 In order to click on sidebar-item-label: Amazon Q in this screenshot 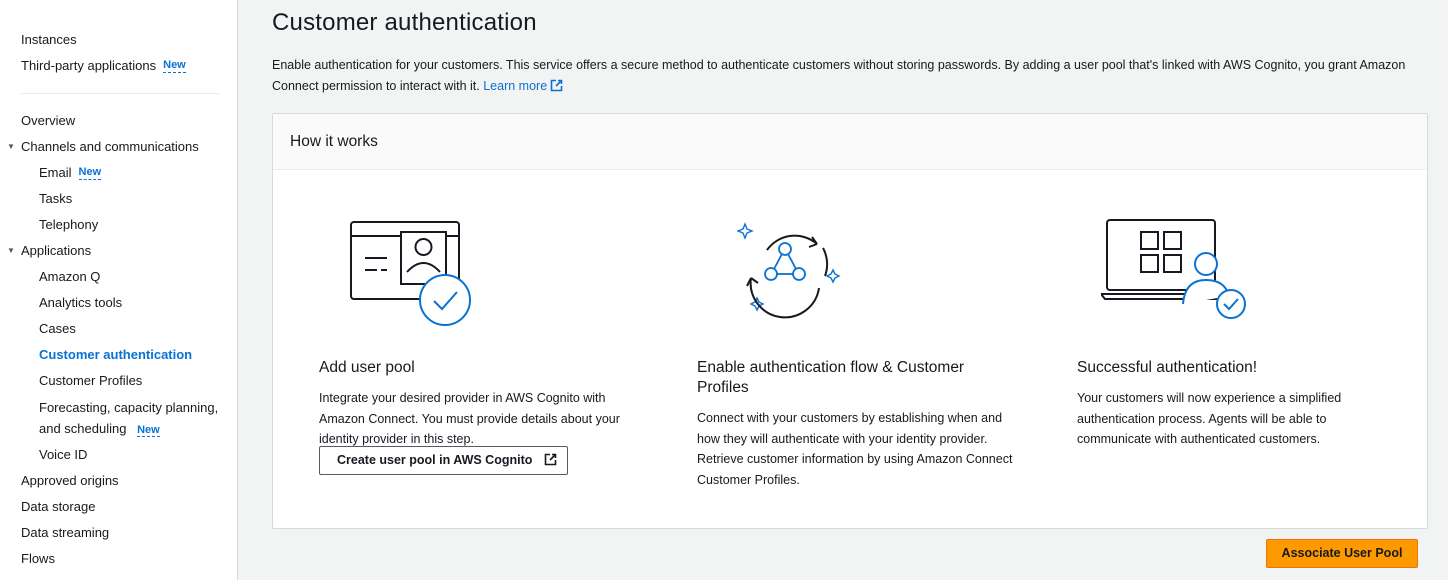, I will do `click(70, 276)`.